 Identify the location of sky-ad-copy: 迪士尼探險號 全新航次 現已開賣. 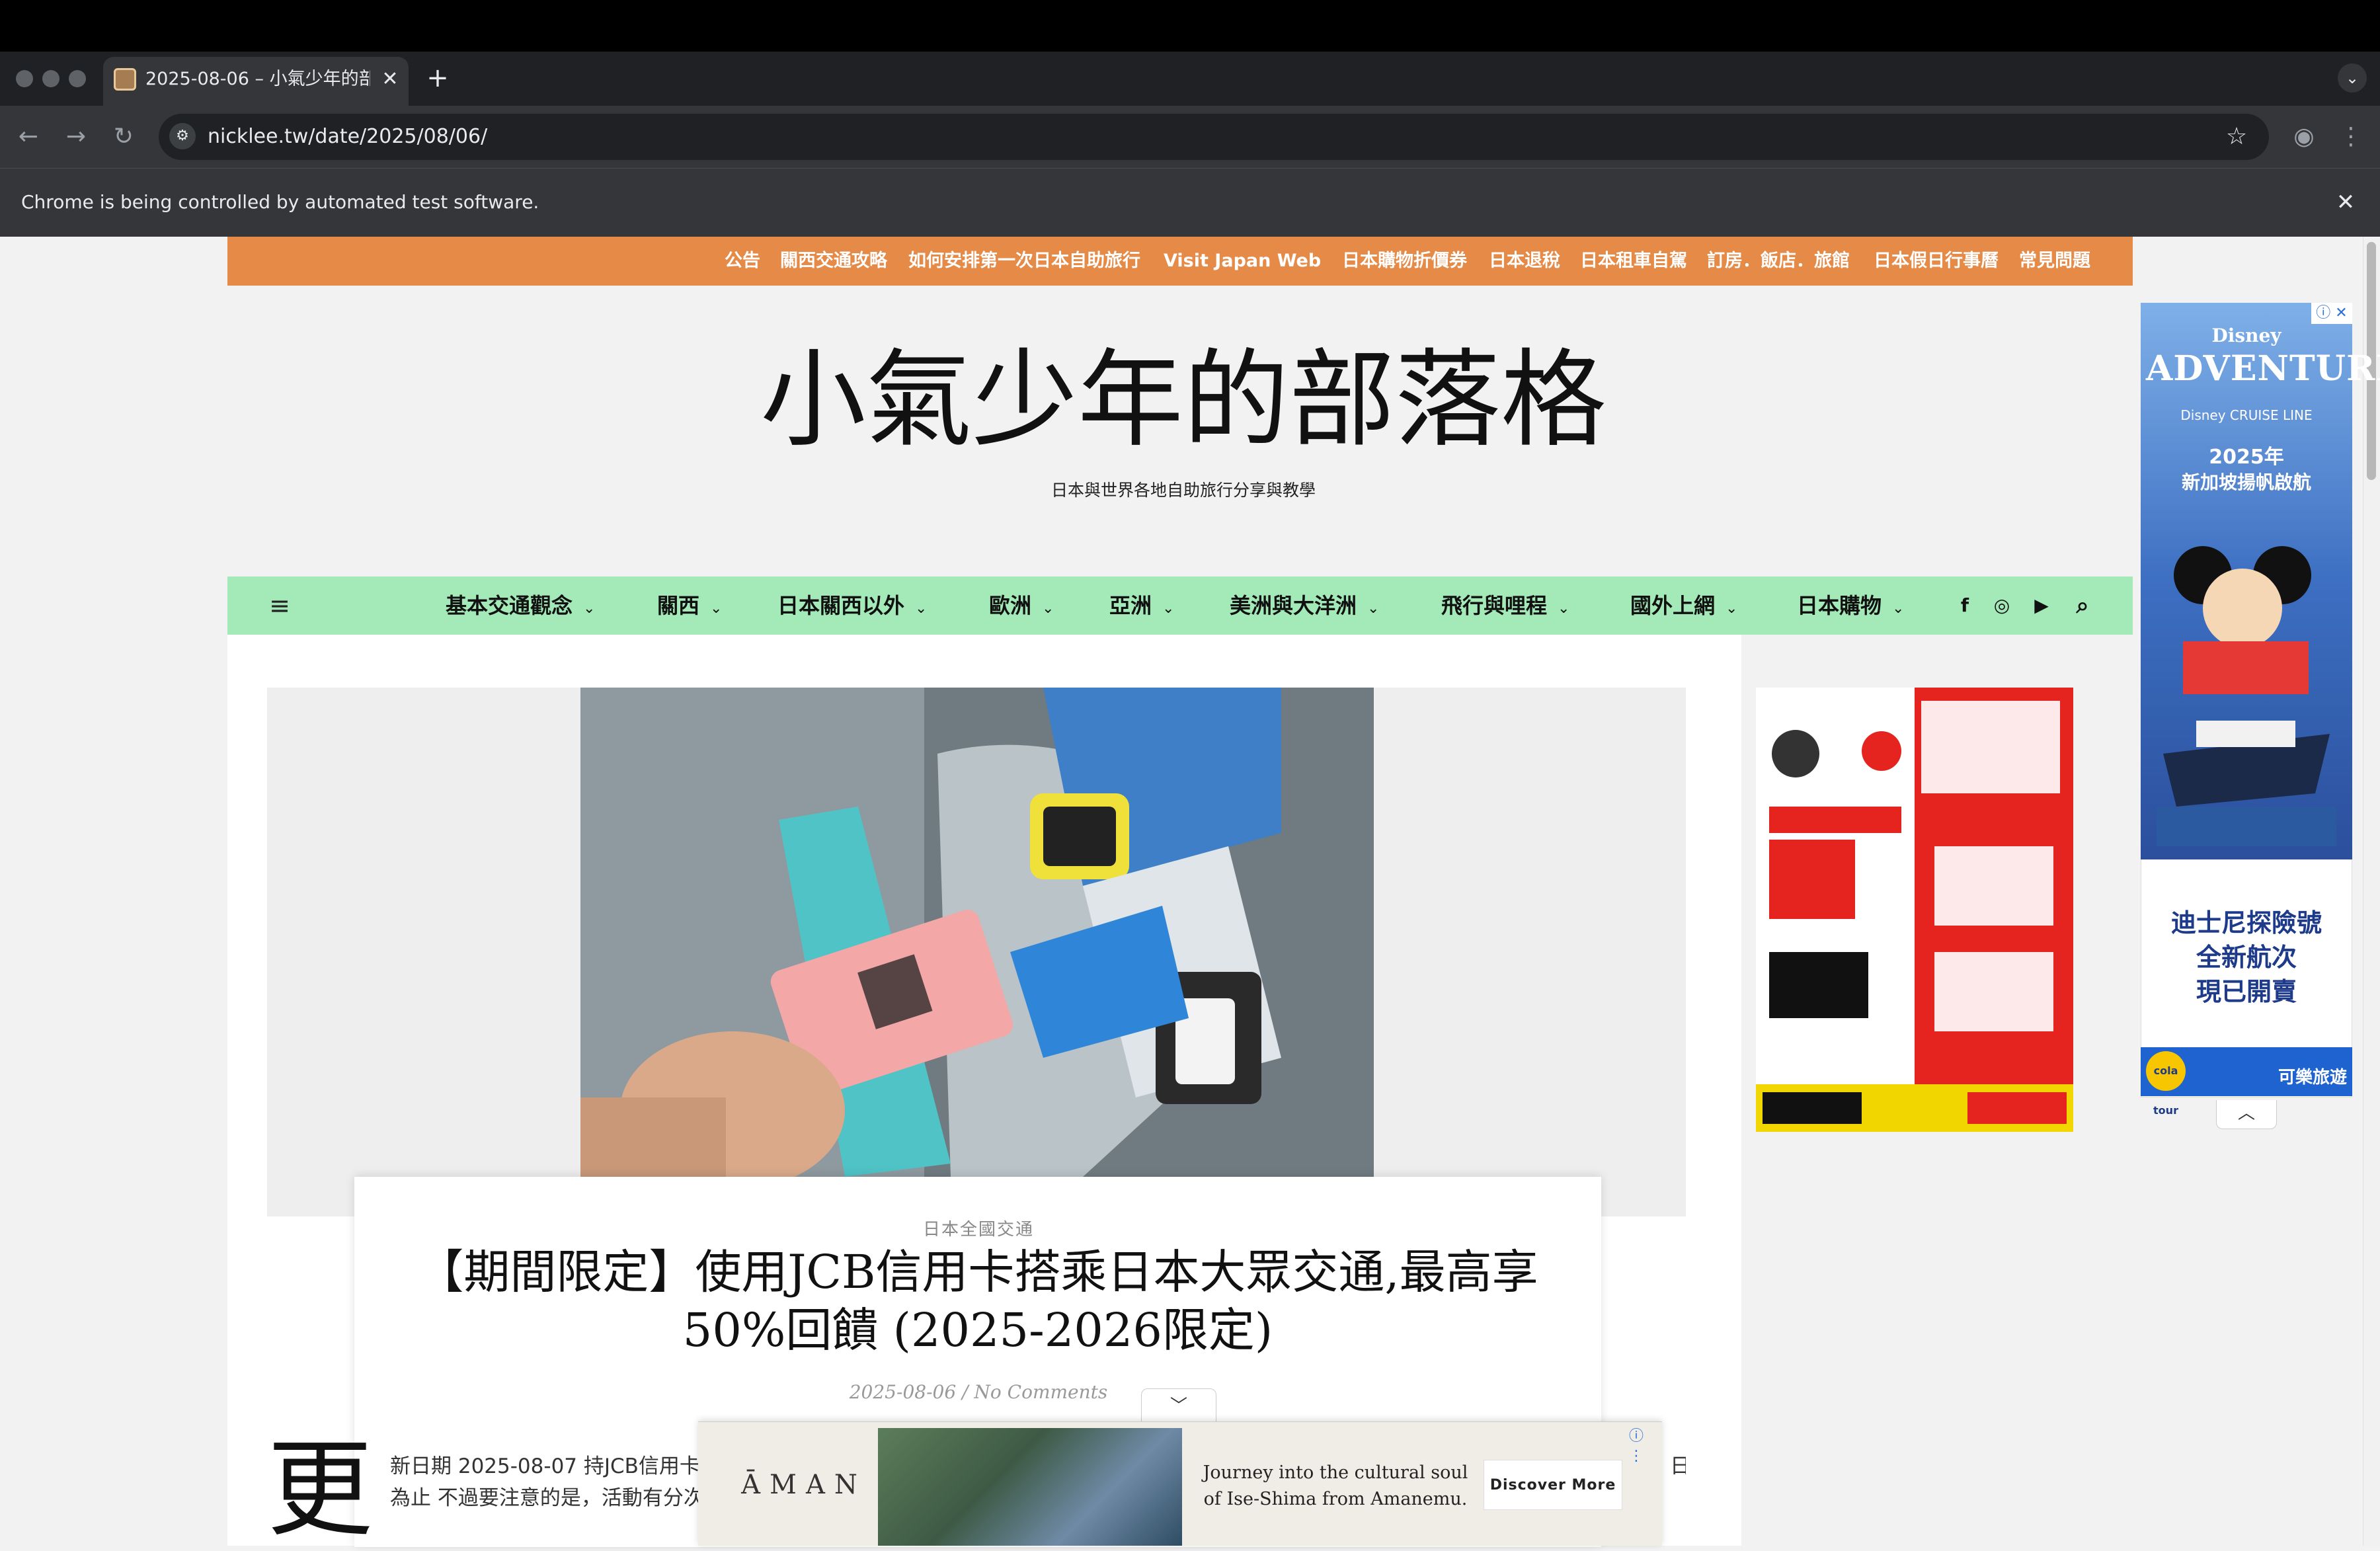
(2246, 957).